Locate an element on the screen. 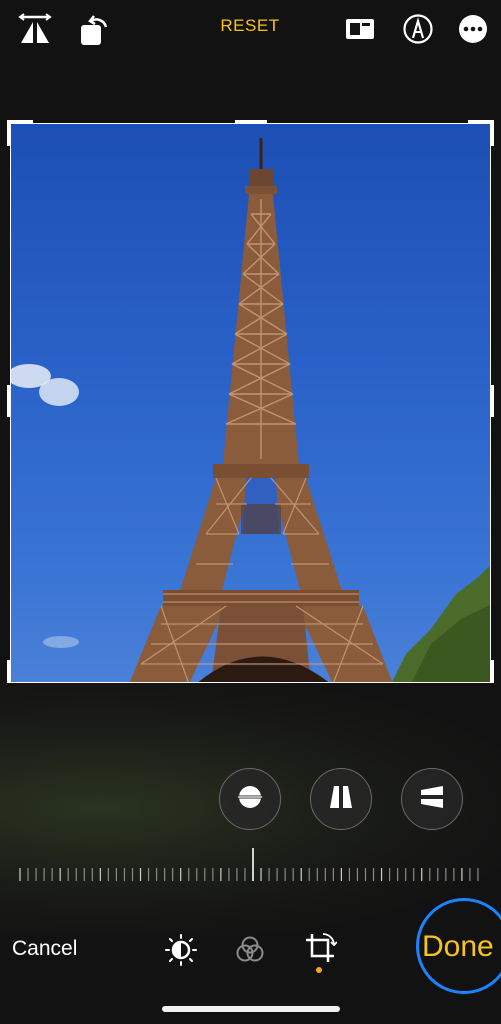 This screenshot has height=1024, width=501. markup-icon is located at coordinates (418, 29).